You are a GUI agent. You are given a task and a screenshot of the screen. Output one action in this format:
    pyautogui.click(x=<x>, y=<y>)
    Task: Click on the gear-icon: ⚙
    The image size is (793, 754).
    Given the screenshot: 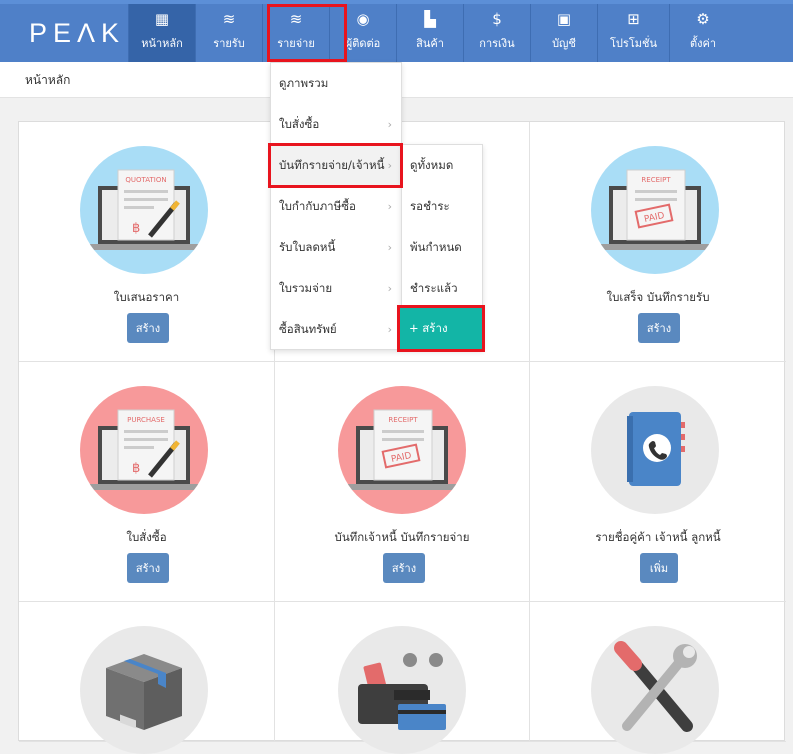 What is the action you would take?
    pyautogui.click(x=703, y=19)
    